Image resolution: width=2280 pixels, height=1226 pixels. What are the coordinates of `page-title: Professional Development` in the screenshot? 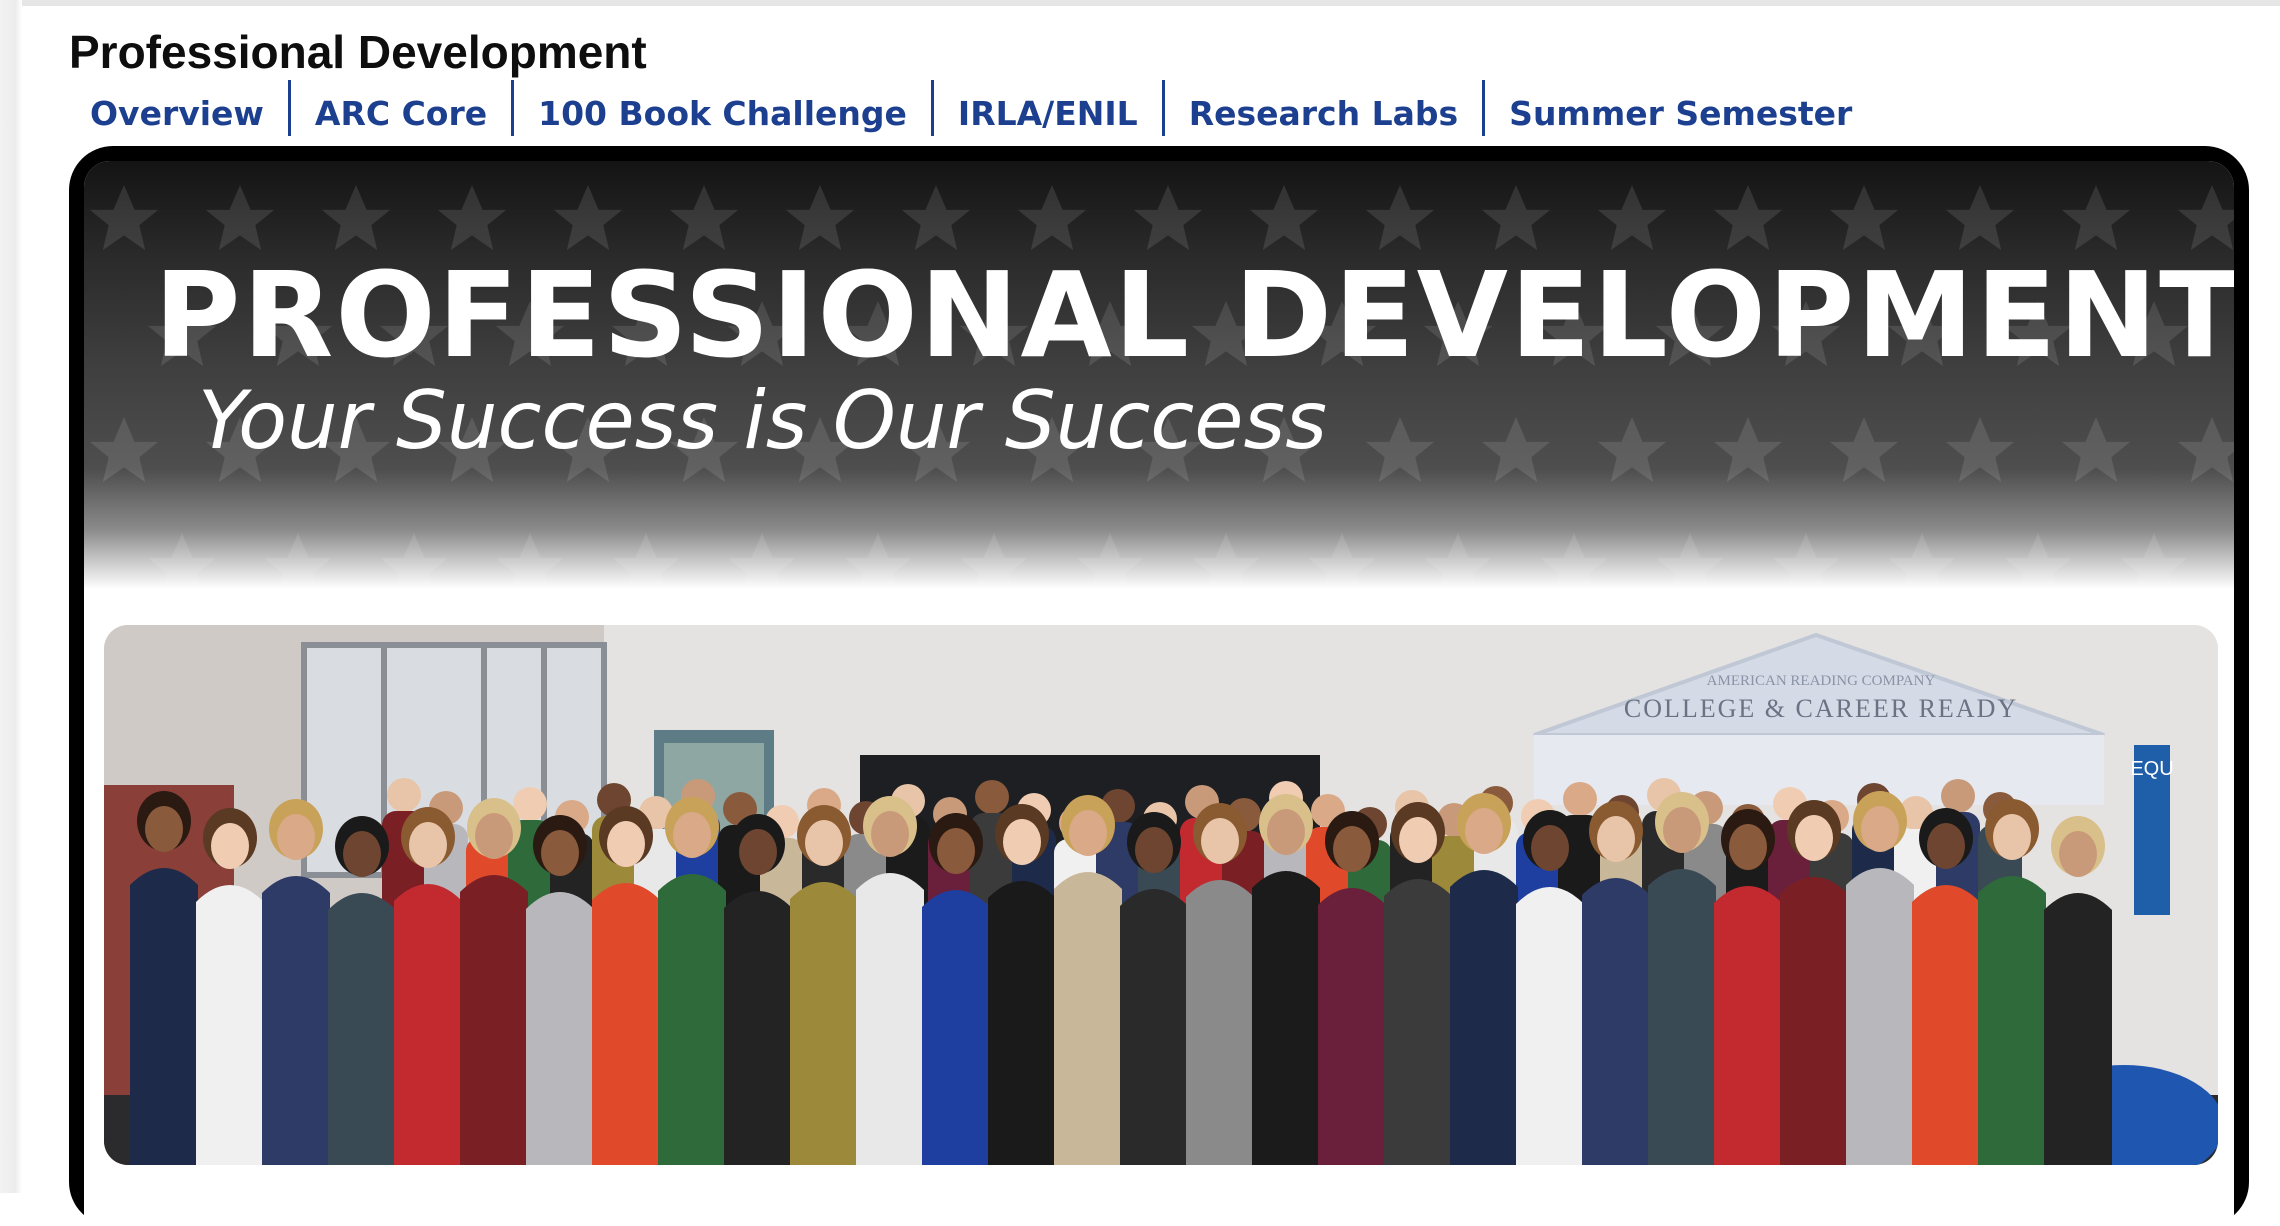 It's located at (358, 52).